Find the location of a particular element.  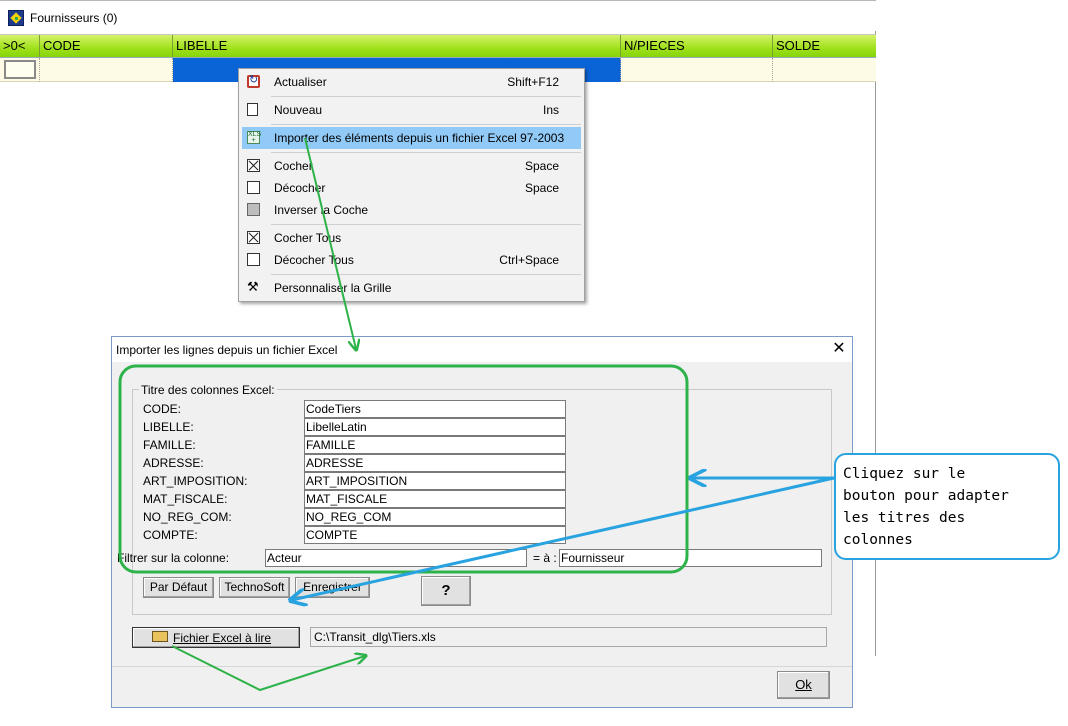

menu-item-label: Cocher Tous is located at coordinates (308, 238).